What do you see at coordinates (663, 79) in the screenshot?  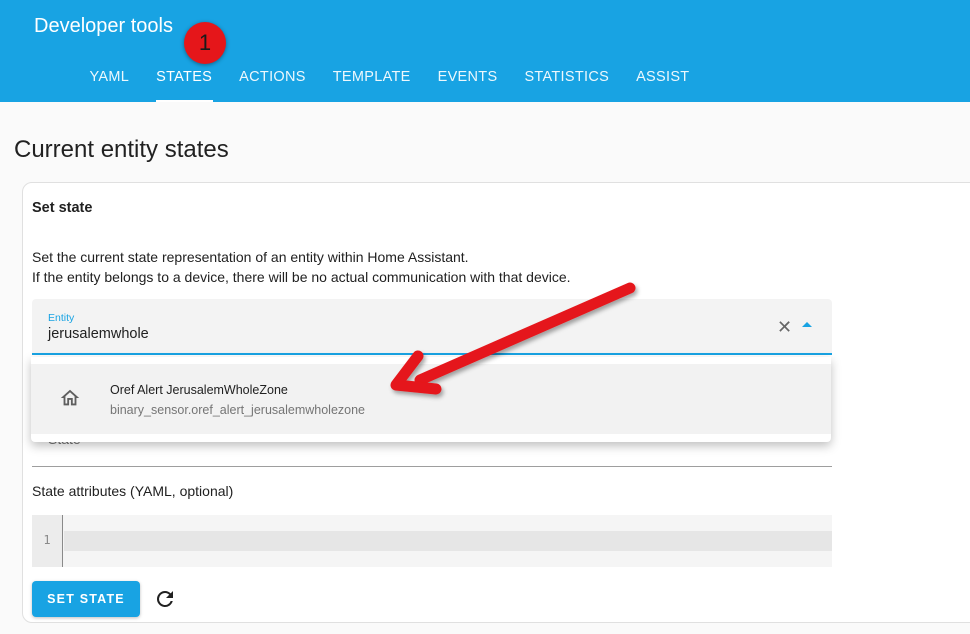 I see `tab-assist: ASSIST` at bounding box center [663, 79].